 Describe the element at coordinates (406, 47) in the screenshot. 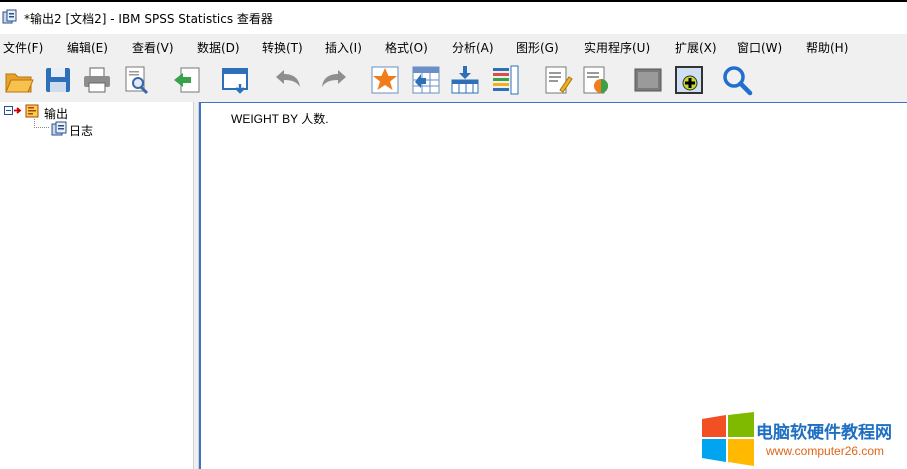

I see `menu-format: 格式(O)` at that location.